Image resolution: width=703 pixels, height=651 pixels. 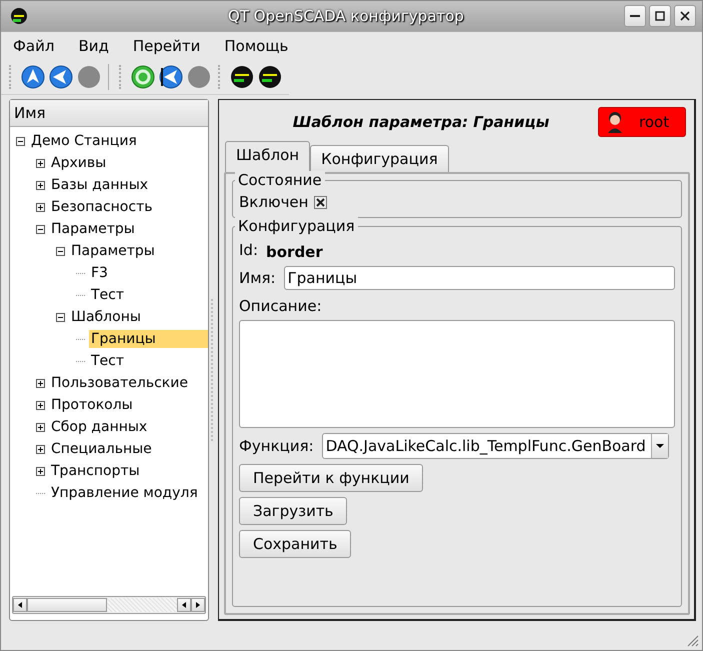 I want to click on maximize-button, so click(x=660, y=16).